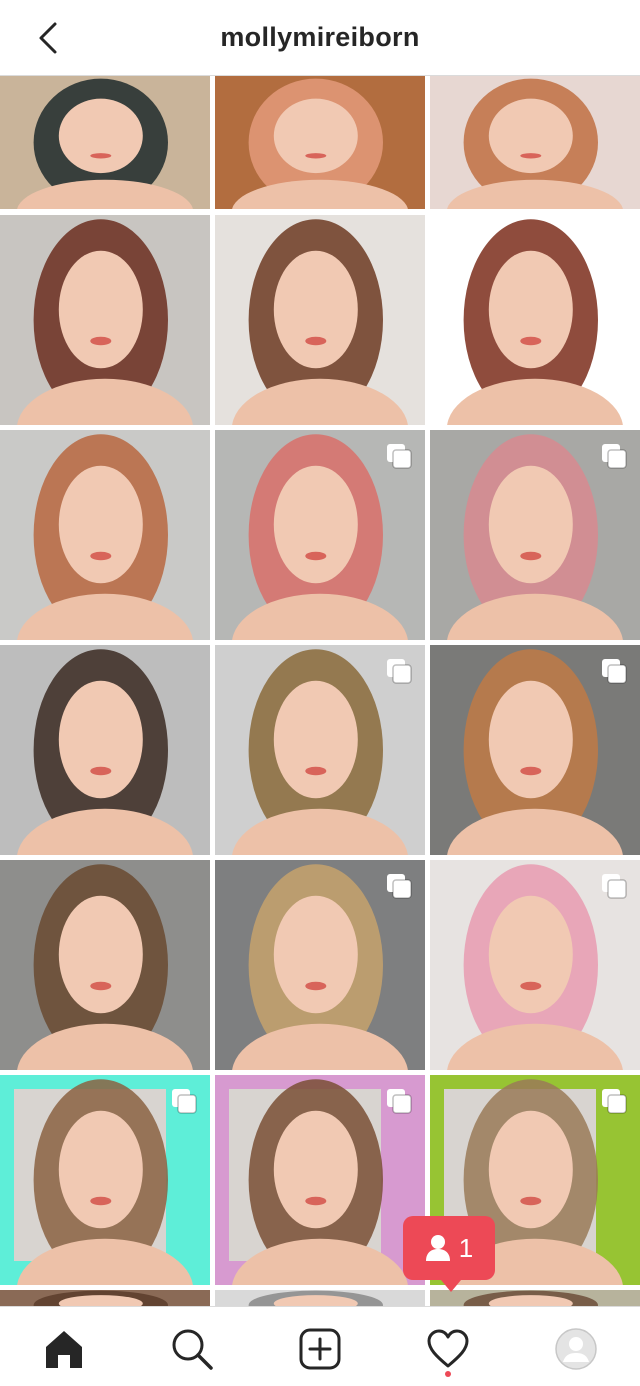  I want to click on activity-indicator-dot, so click(448, 1374).